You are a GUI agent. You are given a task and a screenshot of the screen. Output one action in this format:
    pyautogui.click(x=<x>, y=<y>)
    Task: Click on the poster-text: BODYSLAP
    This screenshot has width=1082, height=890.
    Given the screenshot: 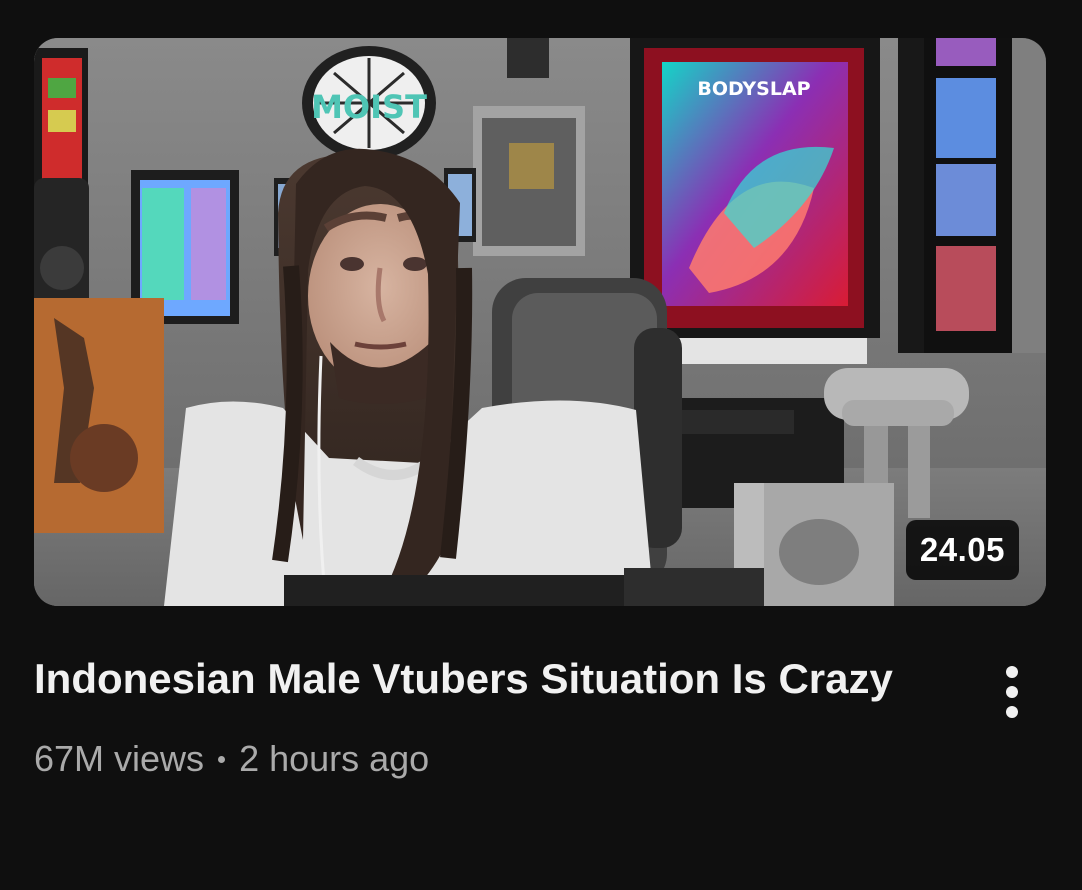 What is the action you would take?
    pyautogui.click(x=753, y=89)
    